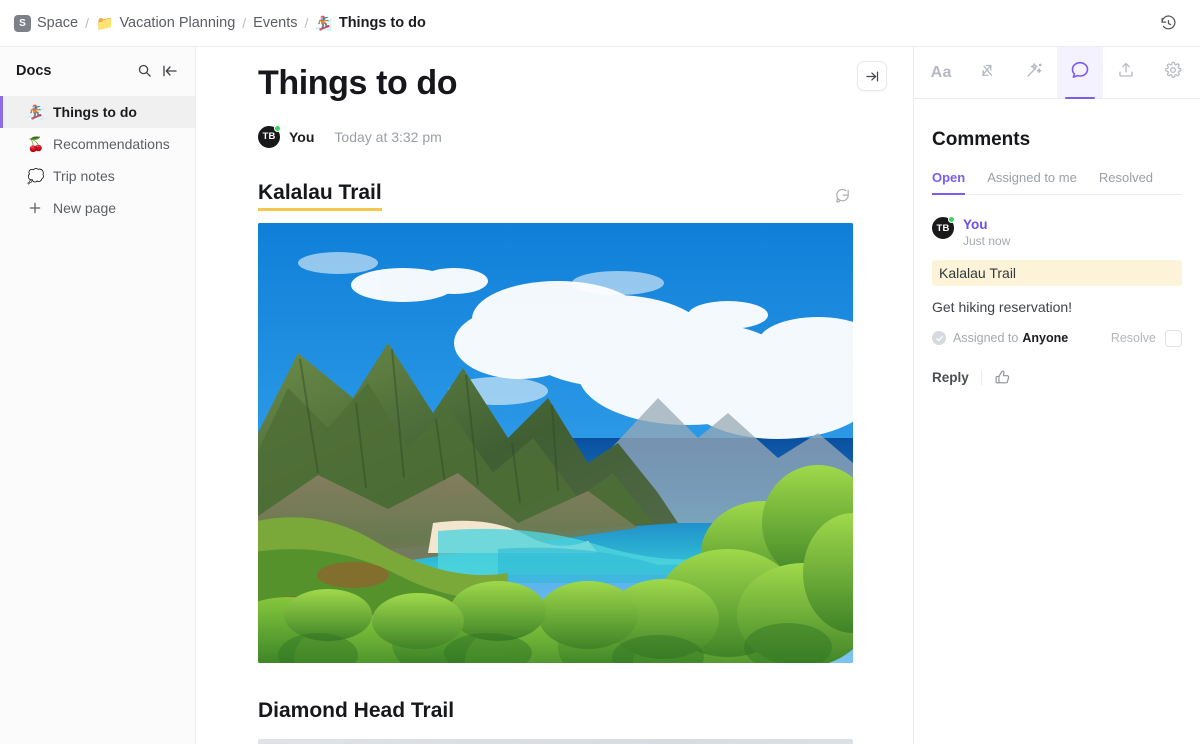  I want to click on expand-panel-icon, so click(872, 76).